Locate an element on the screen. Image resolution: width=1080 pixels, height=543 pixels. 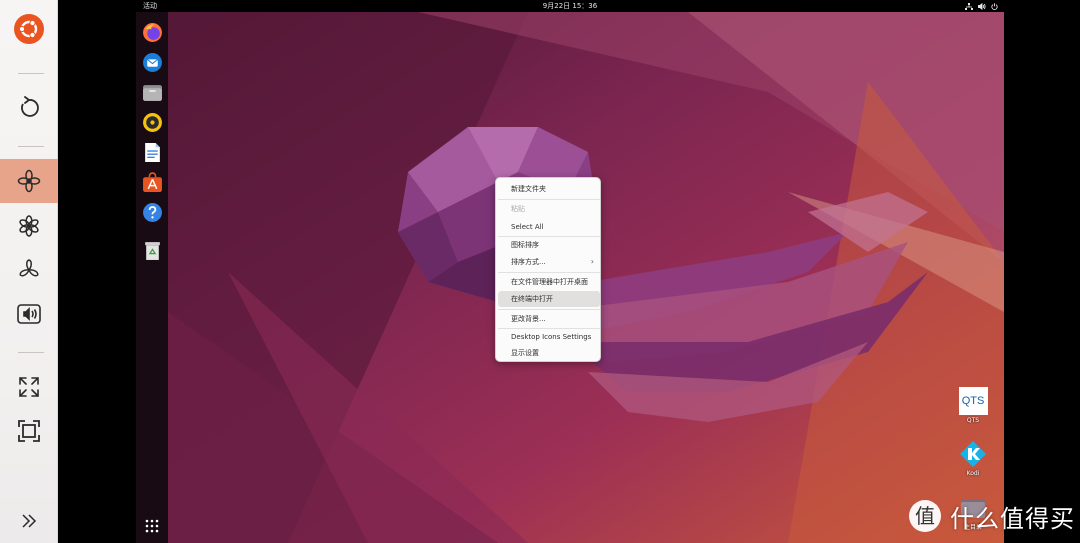
fullscreen-button is located at coordinates (29, 431).